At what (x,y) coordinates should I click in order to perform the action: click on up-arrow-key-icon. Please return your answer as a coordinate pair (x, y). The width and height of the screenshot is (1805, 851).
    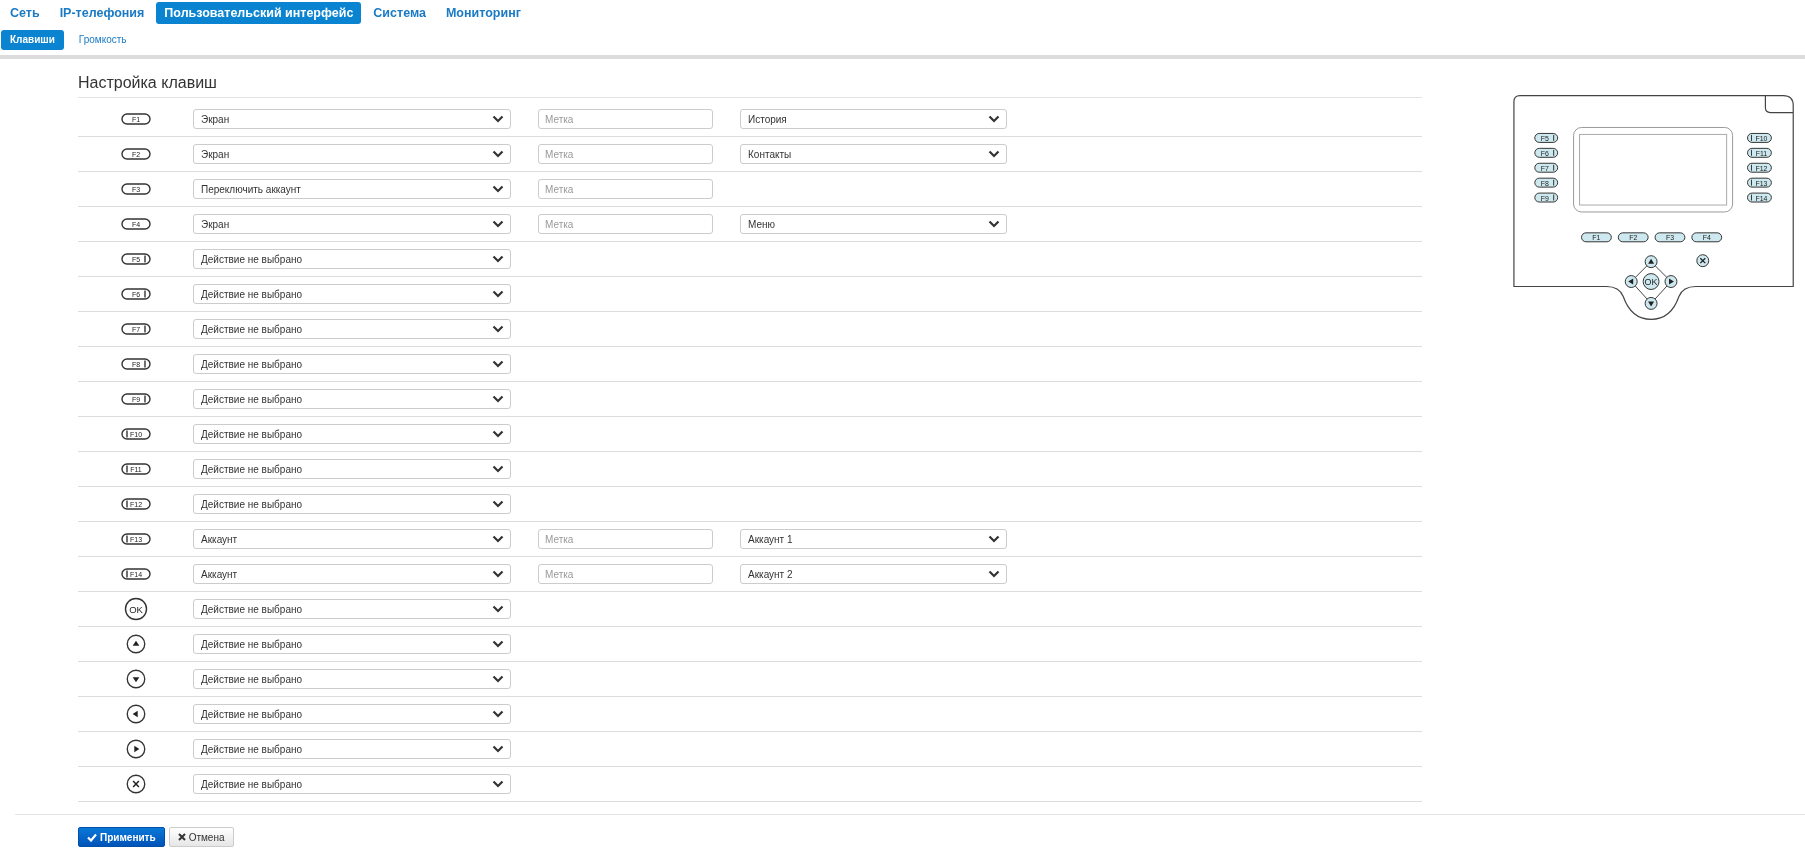
    Looking at the image, I should click on (135, 644).